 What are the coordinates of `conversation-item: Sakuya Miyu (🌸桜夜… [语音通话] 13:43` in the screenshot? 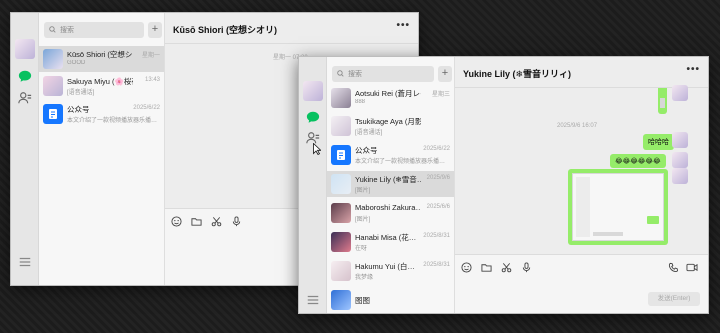 It's located at (101, 86).